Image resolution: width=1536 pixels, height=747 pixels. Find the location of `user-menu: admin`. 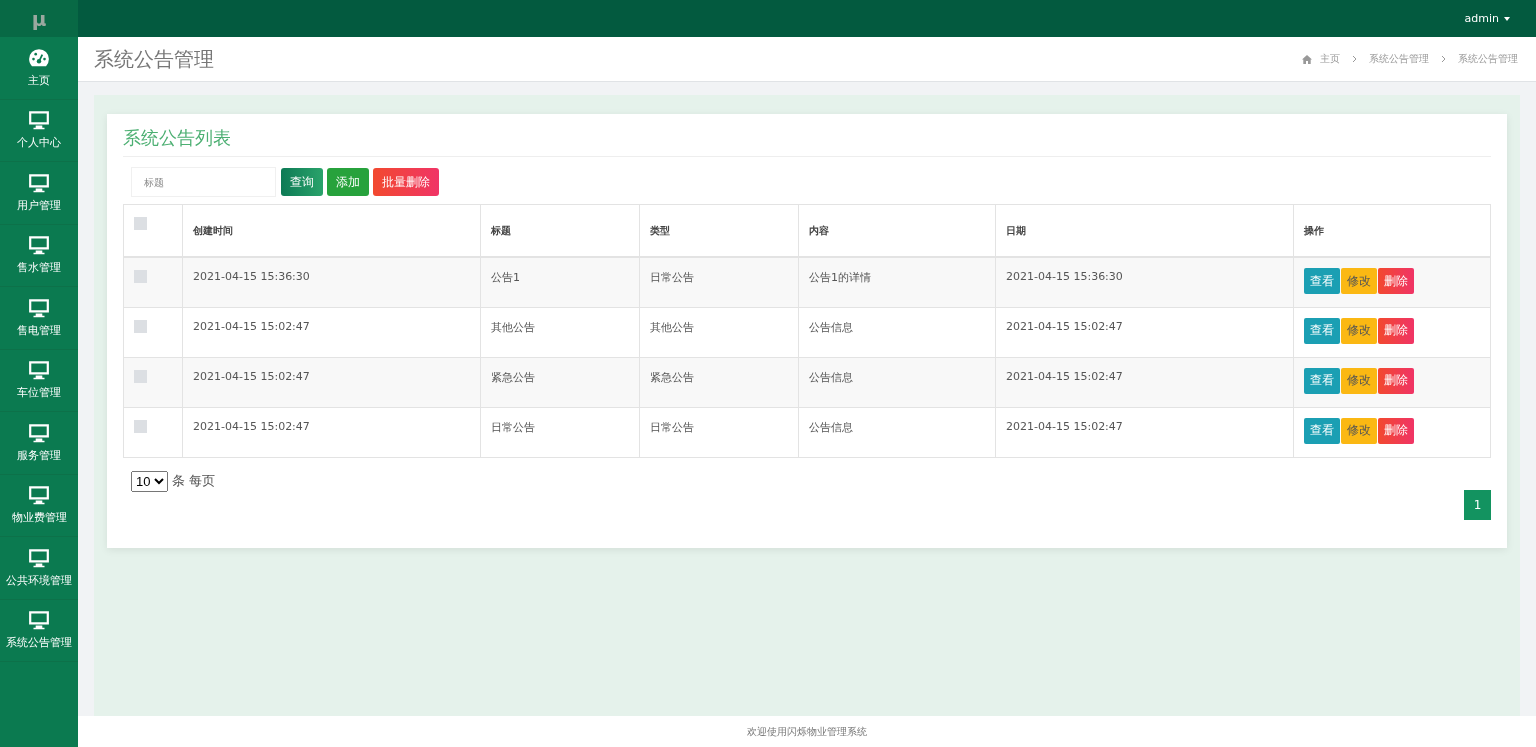

user-menu: admin is located at coordinates (1487, 18).